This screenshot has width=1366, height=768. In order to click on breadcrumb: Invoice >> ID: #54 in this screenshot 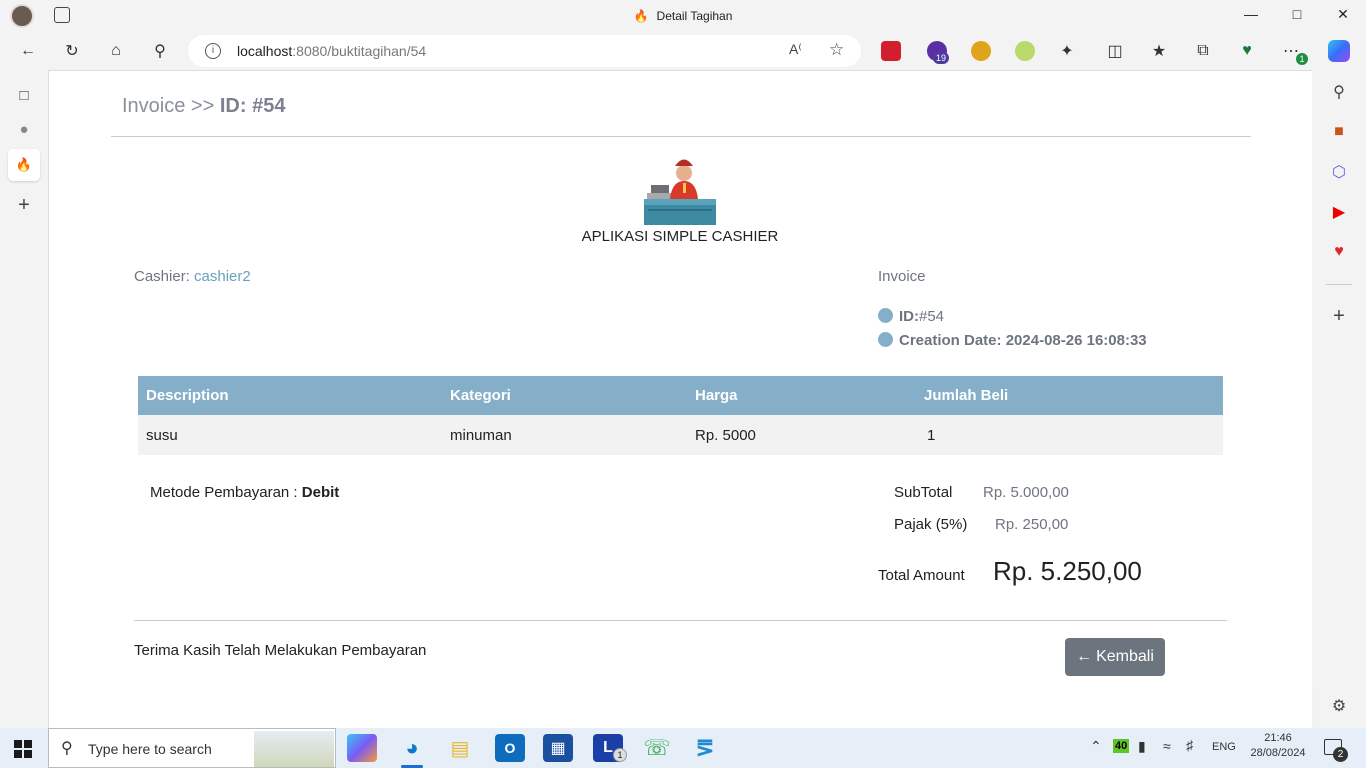, I will do `click(203, 106)`.